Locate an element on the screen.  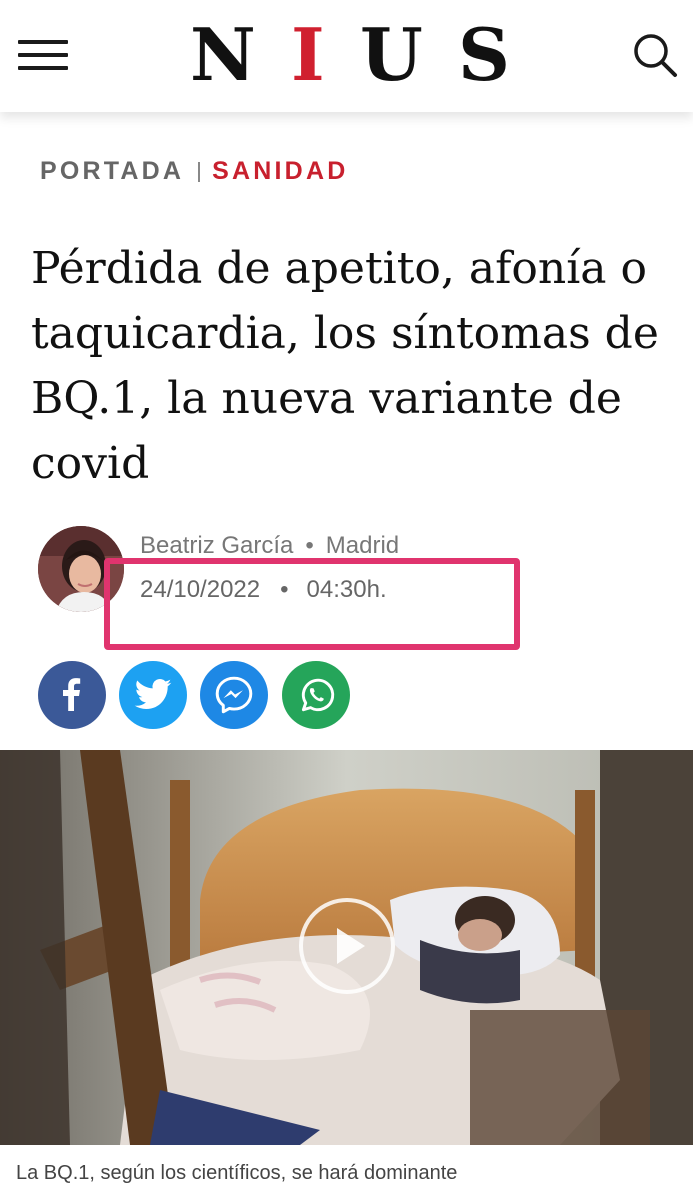
share-twitter-button is located at coordinates (153, 695).